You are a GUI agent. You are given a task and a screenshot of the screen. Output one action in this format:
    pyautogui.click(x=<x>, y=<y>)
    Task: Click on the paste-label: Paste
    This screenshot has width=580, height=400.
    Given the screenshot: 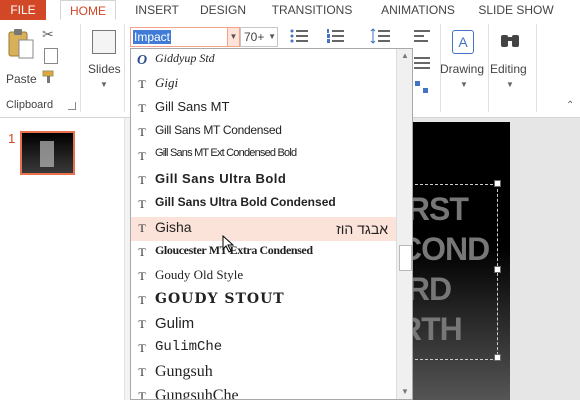 What is the action you would take?
    pyautogui.click(x=21, y=79)
    